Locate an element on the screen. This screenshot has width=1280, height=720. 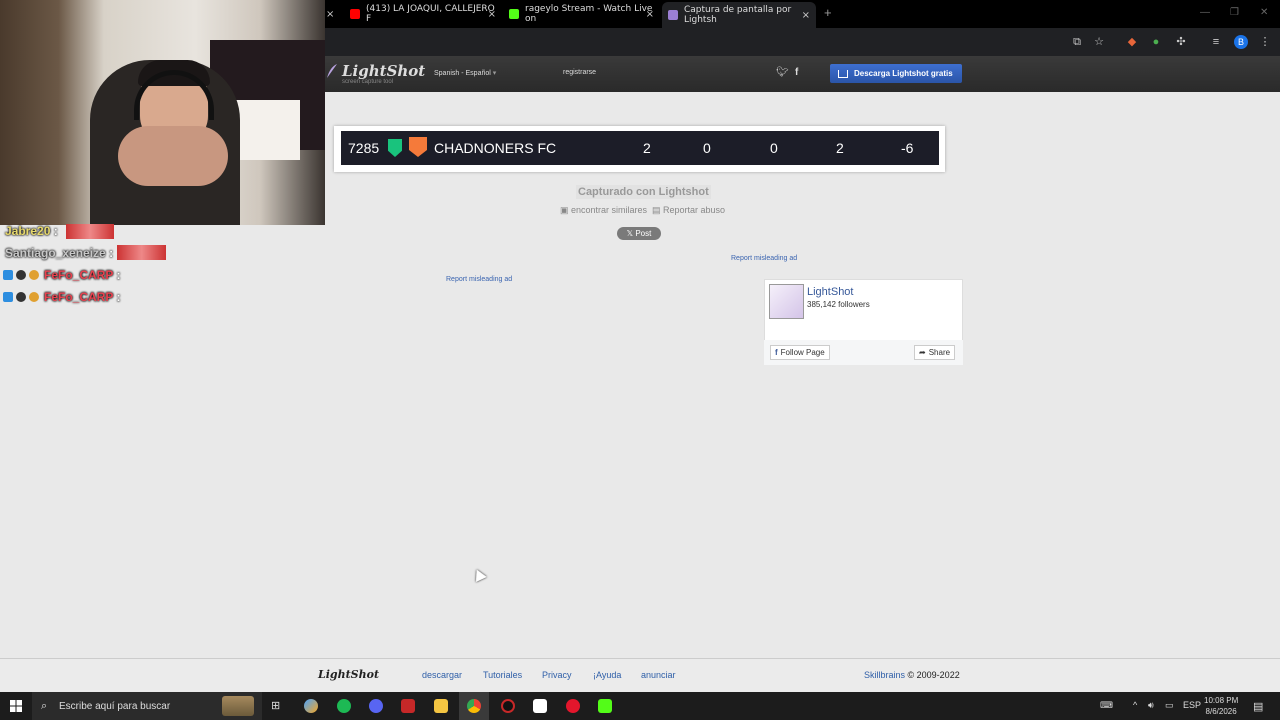
x-icon: 𝕏 is located at coordinates (630, 233).